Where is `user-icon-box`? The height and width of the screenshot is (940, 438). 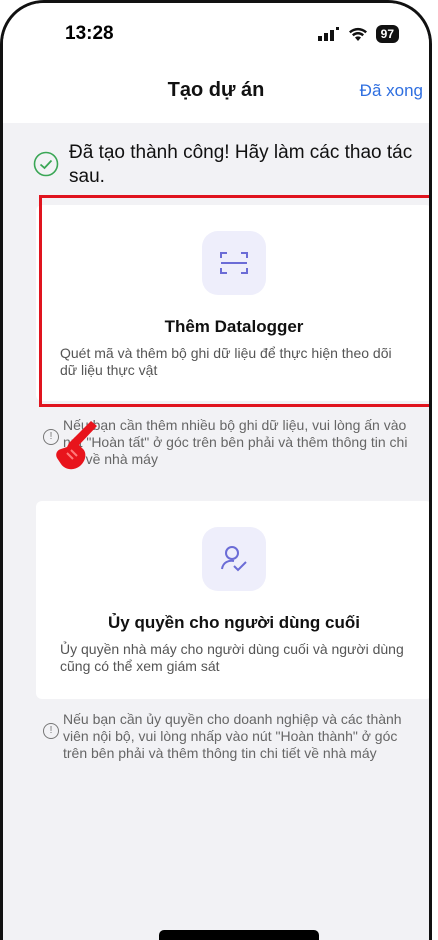 user-icon-box is located at coordinates (234, 559).